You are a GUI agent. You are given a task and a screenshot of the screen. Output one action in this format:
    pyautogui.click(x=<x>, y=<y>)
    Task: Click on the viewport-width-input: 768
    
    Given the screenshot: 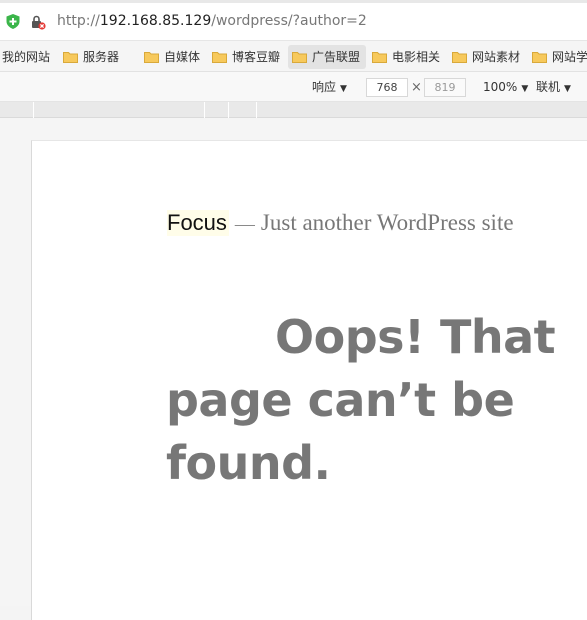 What is the action you would take?
    pyautogui.click(x=387, y=87)
    